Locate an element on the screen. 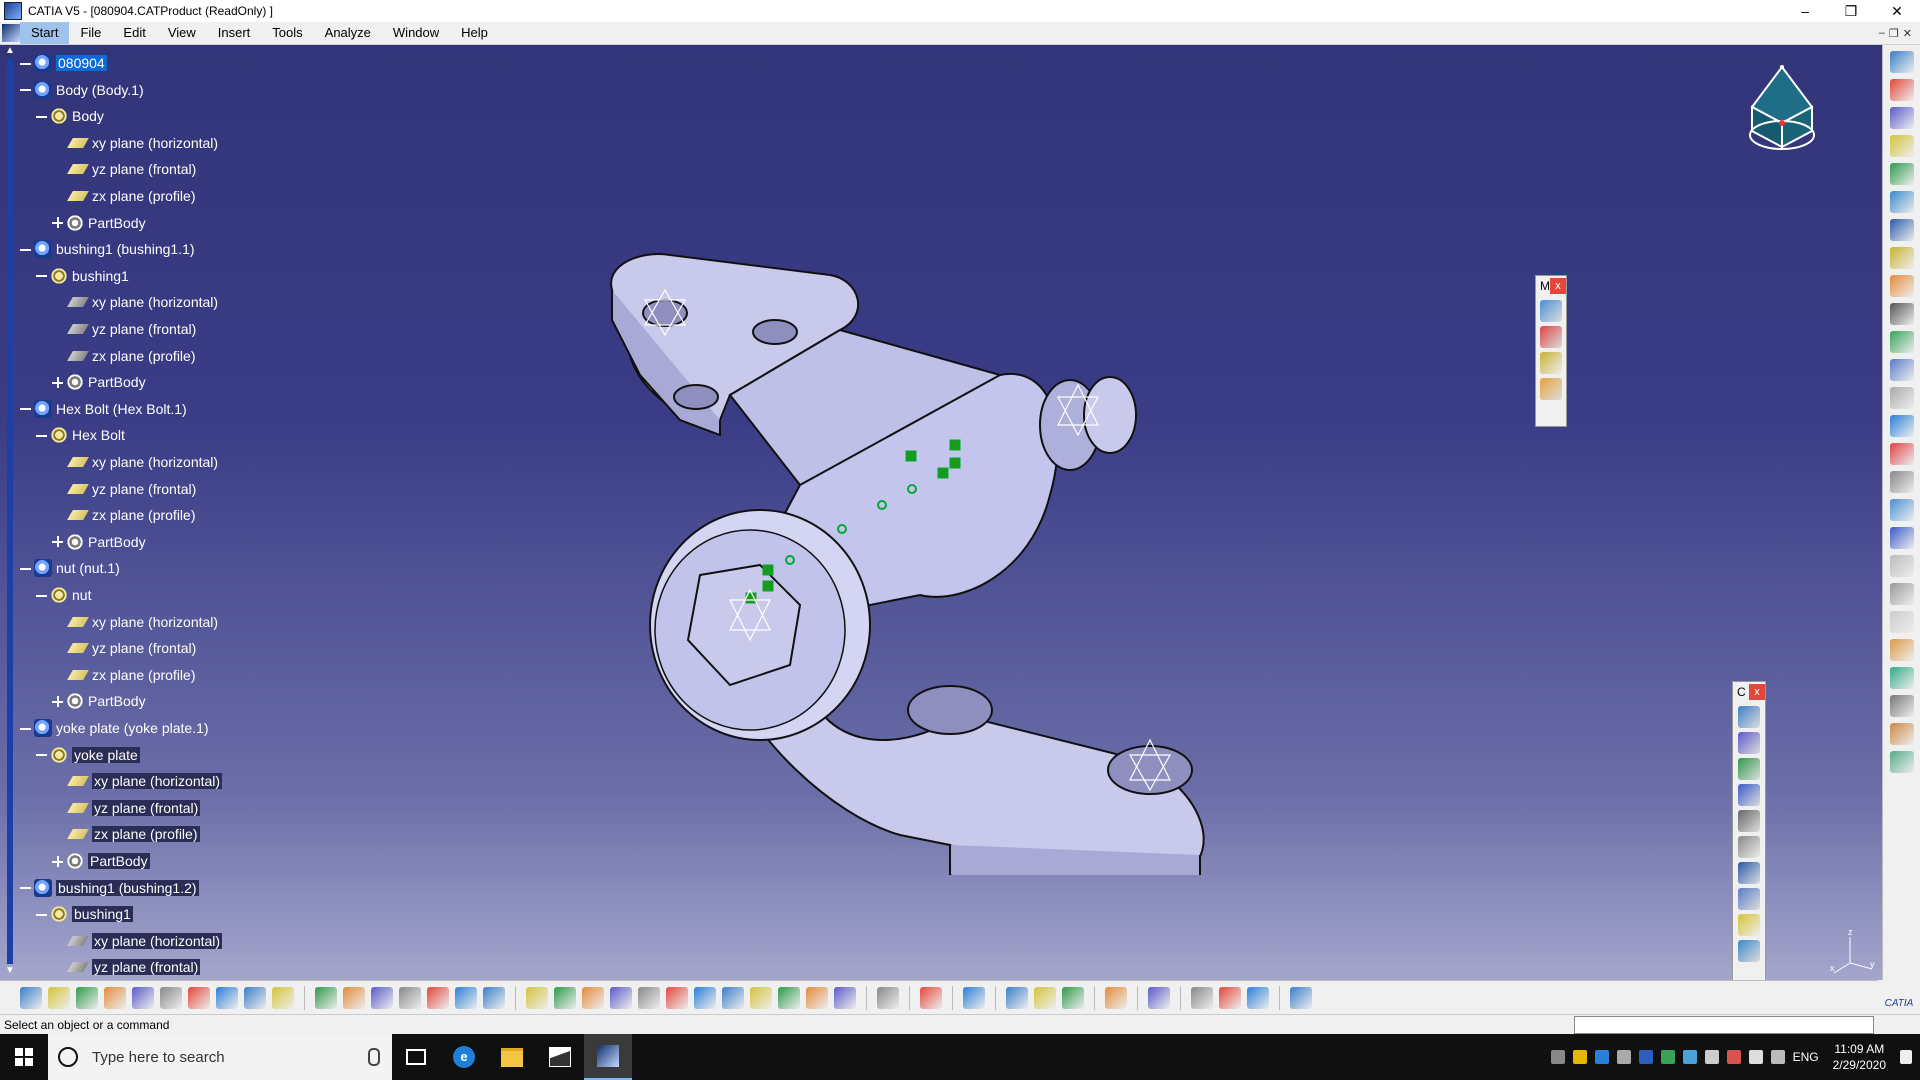  maximize-button: ❐ is located at coordinates (1851, 11).